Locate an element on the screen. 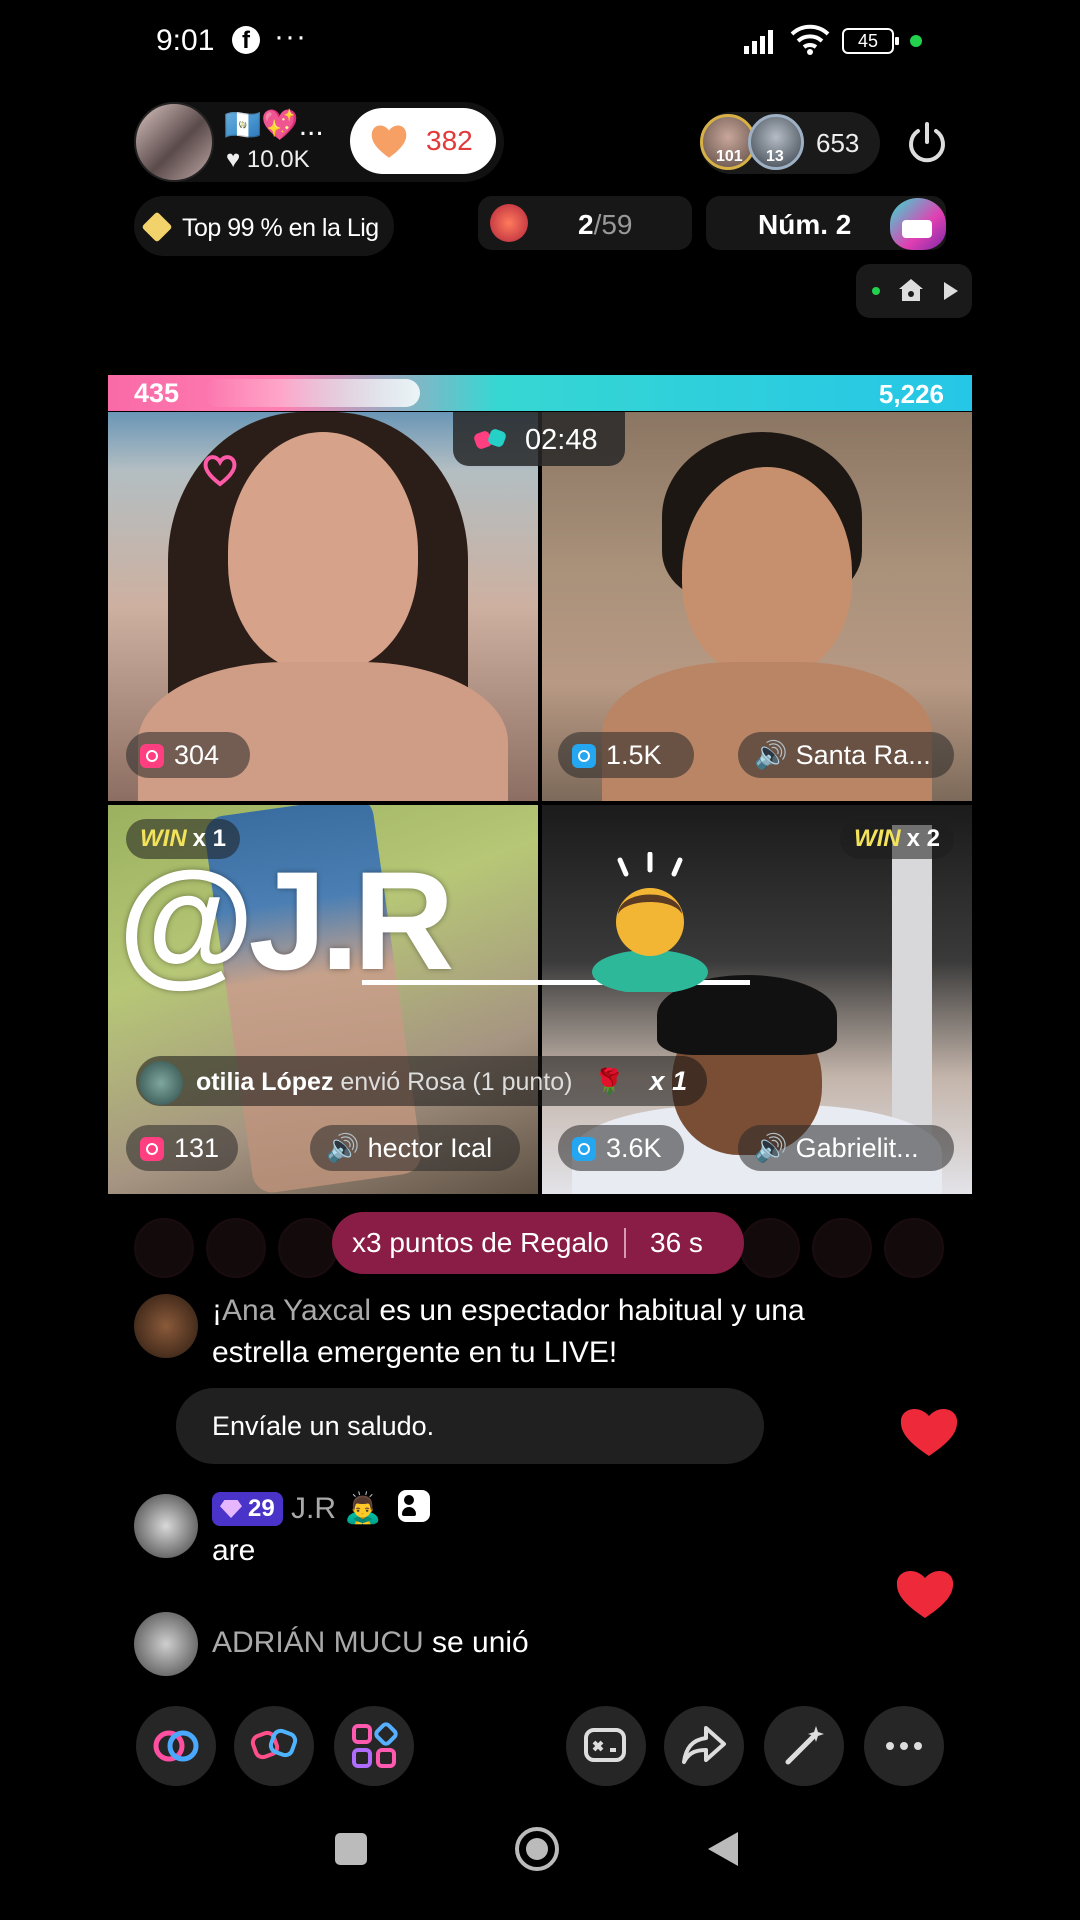  game-controller-icon is located at coordinates (605, 1745).